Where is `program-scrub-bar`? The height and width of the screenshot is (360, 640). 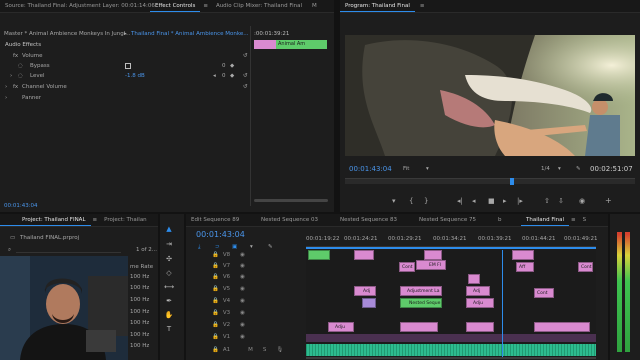
program-scrub-bar is located at coordinates (490, 181).